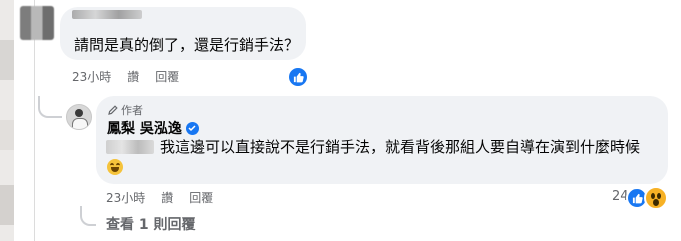 This screenshot has width=681, height=241. I want to click on author-badge-label: 作者, so click(132, 110).